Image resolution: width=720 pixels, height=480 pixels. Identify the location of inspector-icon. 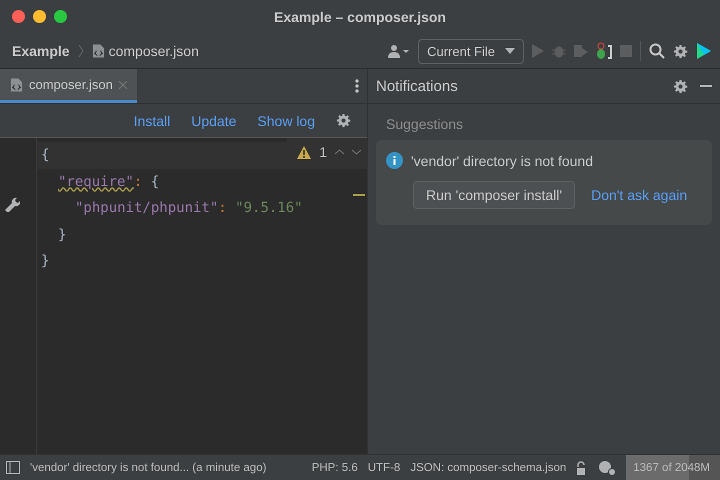
(607, 468).